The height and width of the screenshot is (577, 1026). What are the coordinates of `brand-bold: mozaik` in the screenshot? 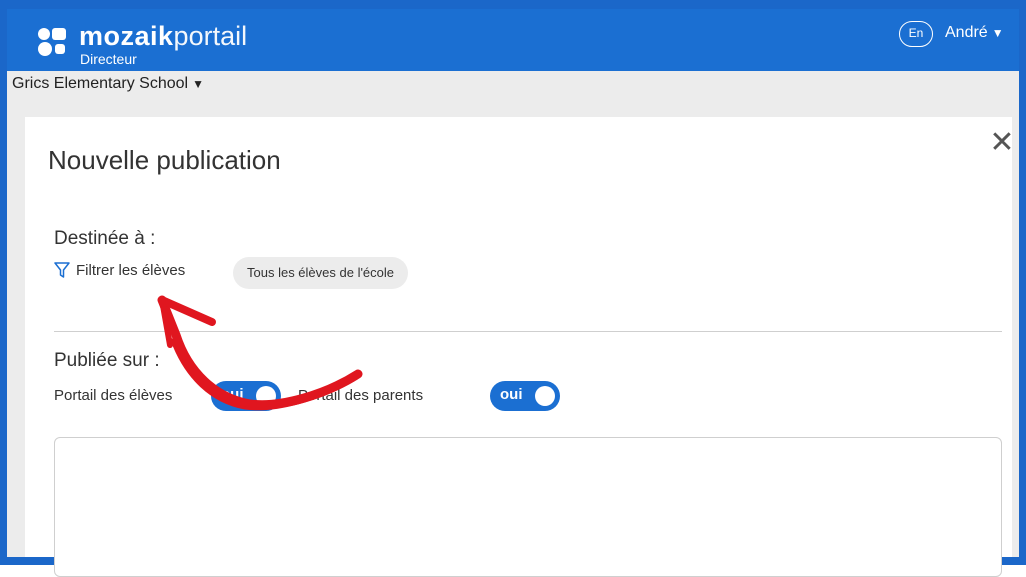 It's located at (126, 36).